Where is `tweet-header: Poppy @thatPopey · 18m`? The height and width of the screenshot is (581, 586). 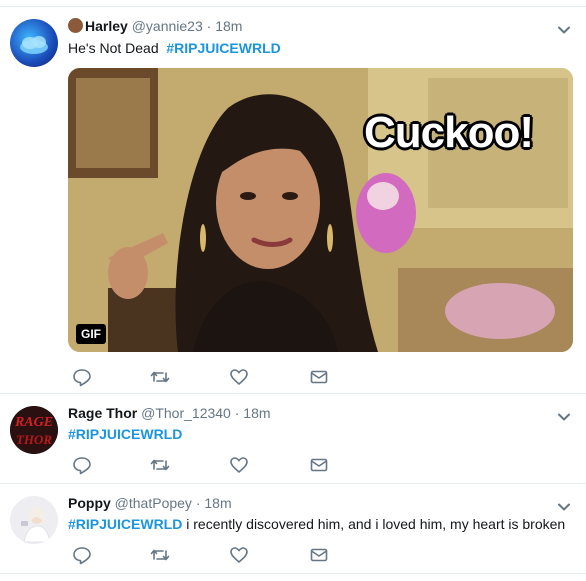
tweet-header: Poppy @thatPopey · 18m is located at coordinates (150, 503).